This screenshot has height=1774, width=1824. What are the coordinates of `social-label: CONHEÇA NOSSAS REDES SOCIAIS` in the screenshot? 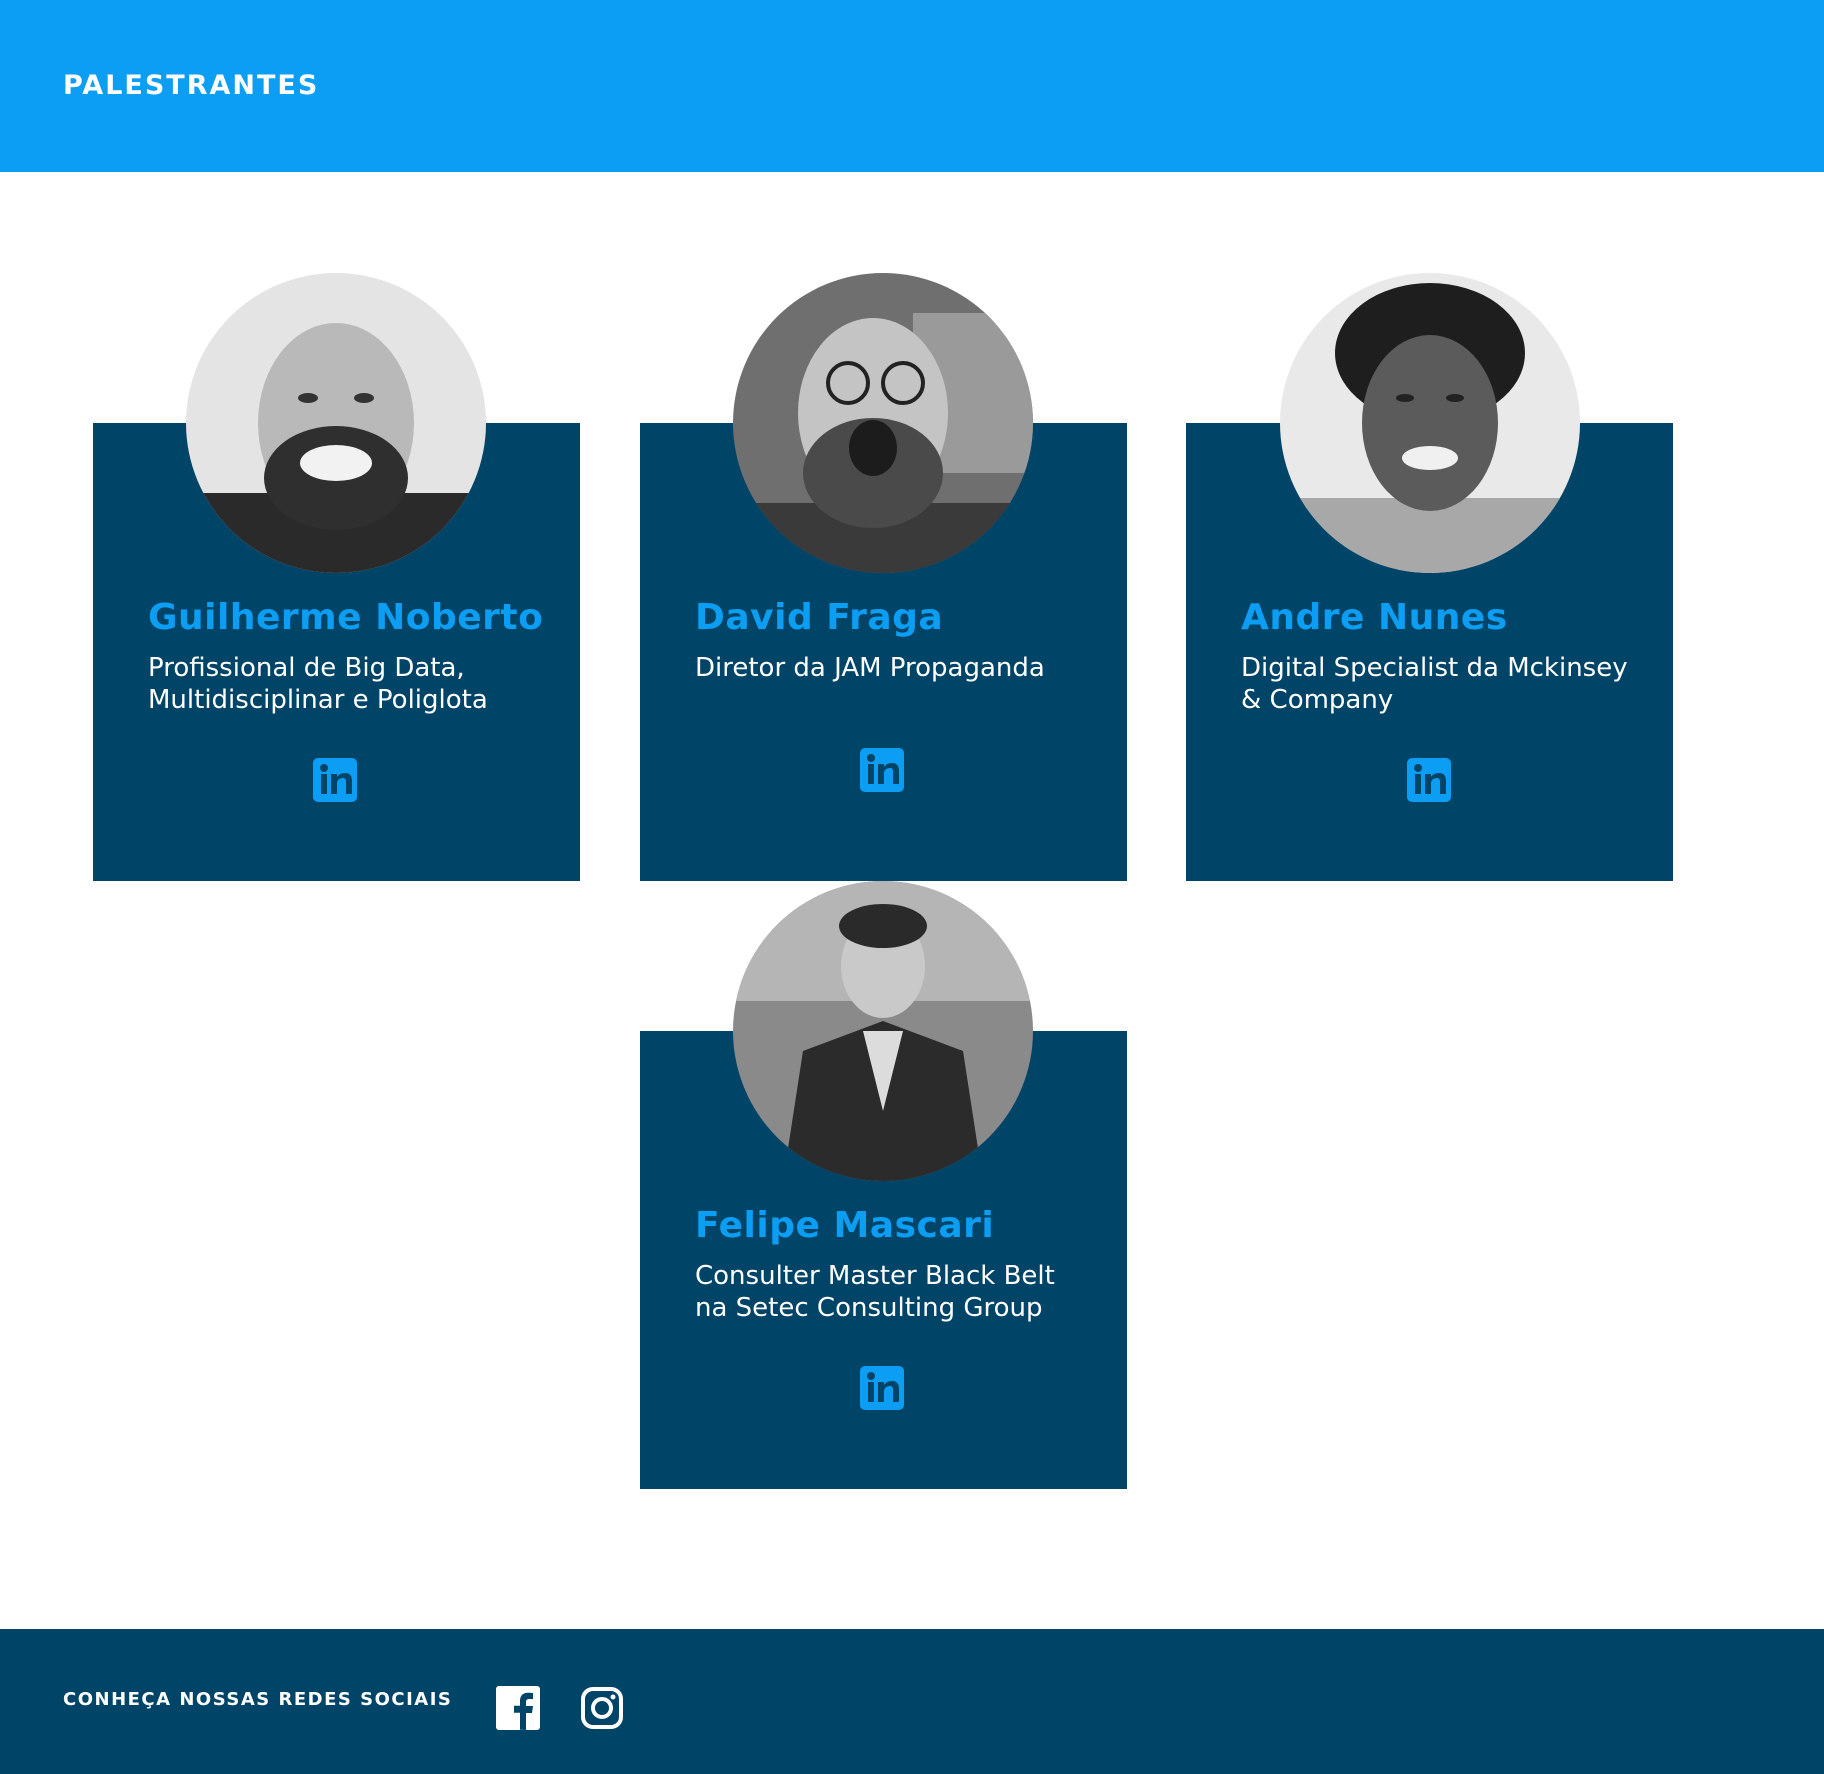 It's located at (258, 1699).